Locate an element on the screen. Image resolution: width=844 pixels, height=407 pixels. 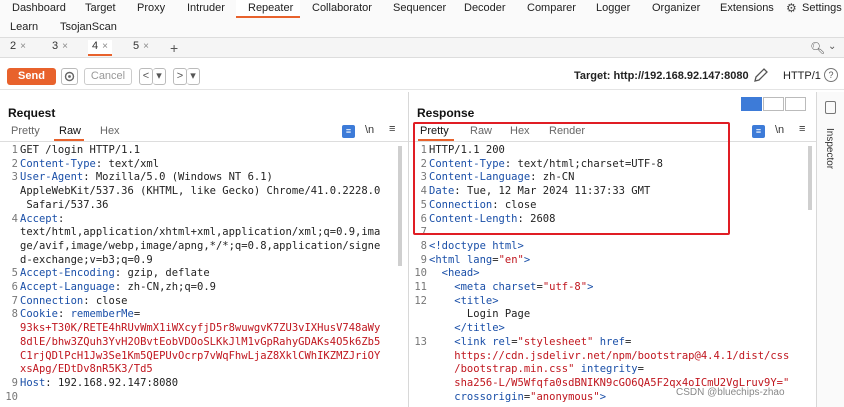
request-scrollbar is located at coordinates (400, 206).